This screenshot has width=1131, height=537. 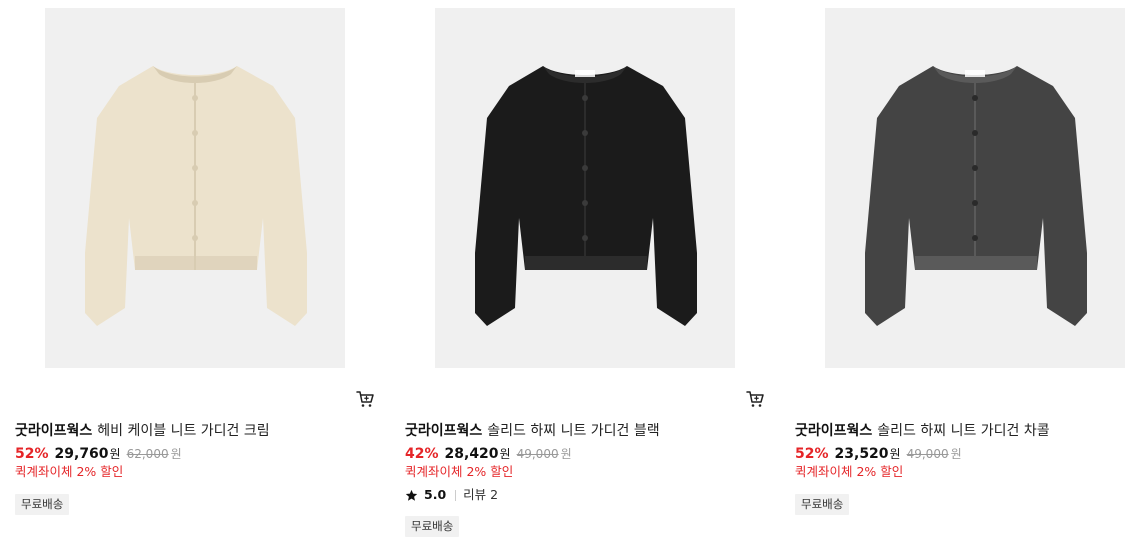 What do you see at coordinates (861, 454) in the screenshot?
I see `sale-price: 23,520` at bounding box center [861, 454].